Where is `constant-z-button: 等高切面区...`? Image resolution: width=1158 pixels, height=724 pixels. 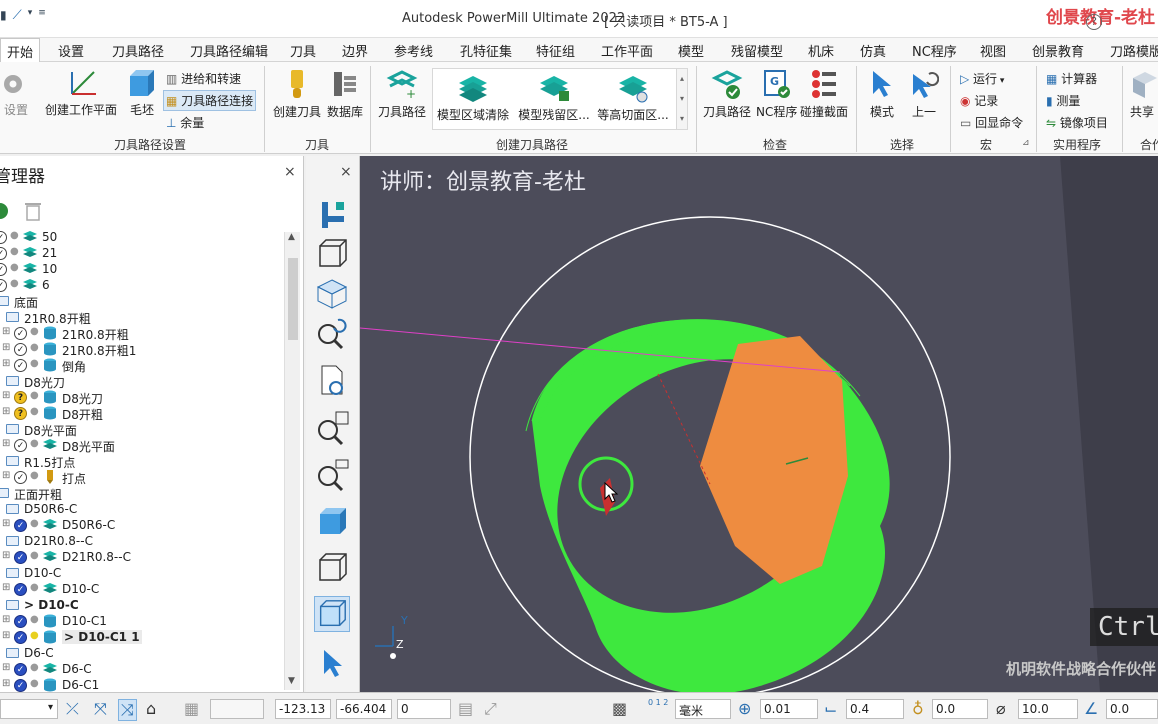 constant-z-button: 等高切面区... is located at coordinates (633, 98).